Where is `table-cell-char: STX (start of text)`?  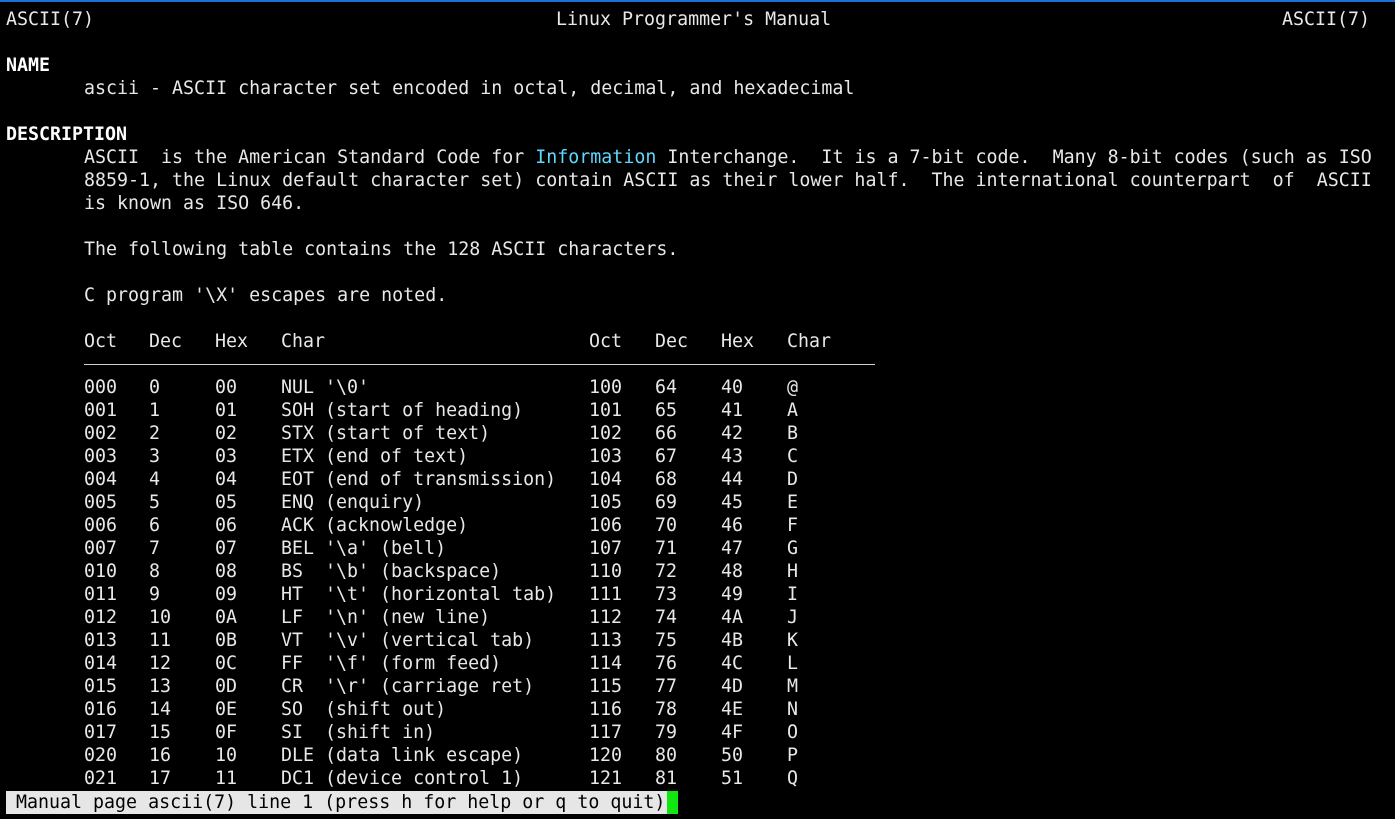
table-cell-char: STX (start of text) is located at coordinates (386, 433).